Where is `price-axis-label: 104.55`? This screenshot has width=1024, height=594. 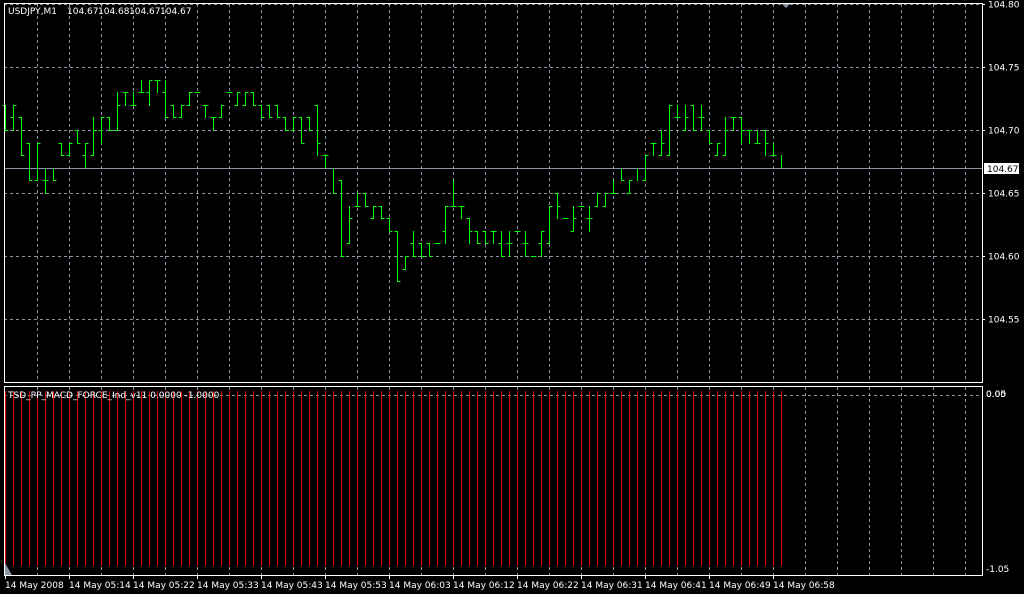
price-axis-label: 104.55 is located at coordinates (1004, 321).